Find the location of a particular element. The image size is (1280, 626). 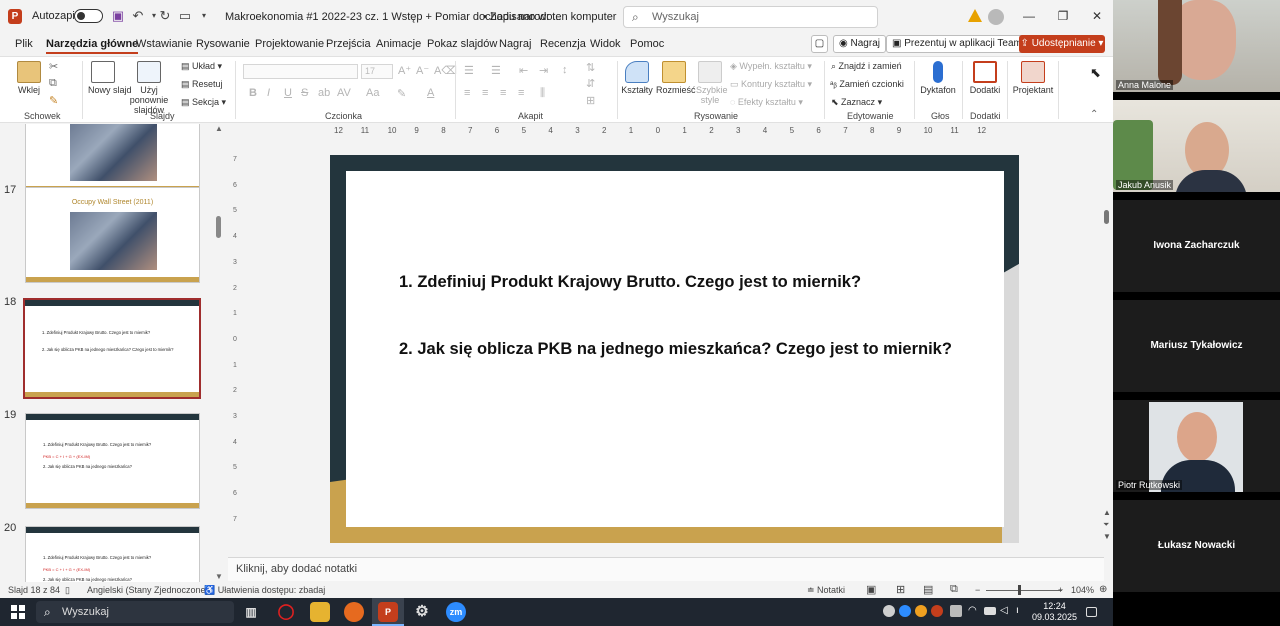

record-button: ◉ Nagraj is located at coordinates (859, 44).